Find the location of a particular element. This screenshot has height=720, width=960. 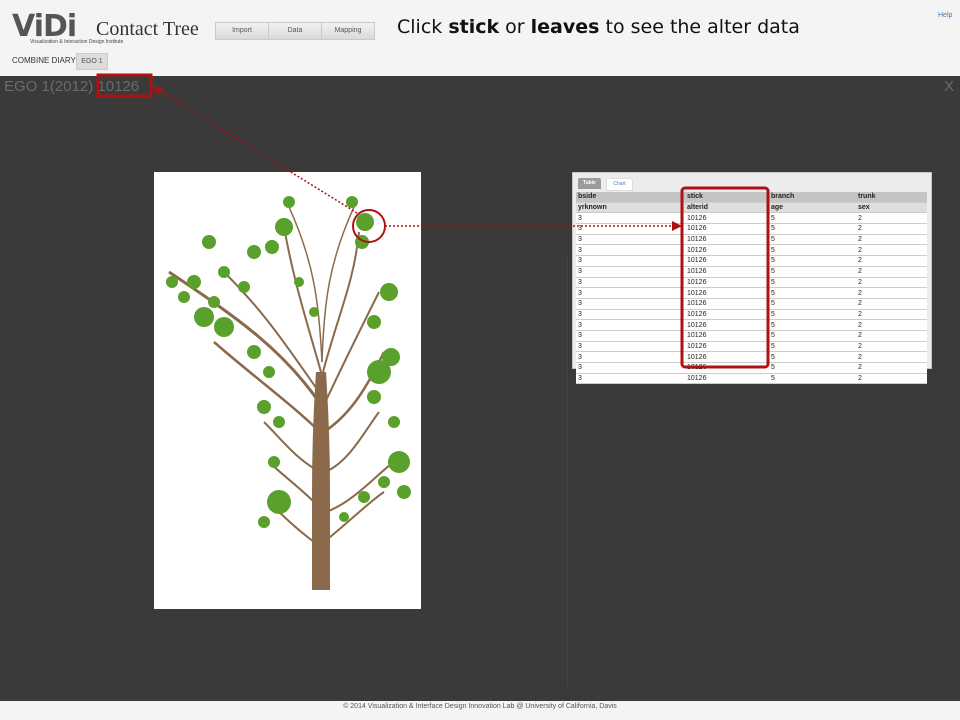

leaf-highlight-circle is located at coordinates (369, 226).